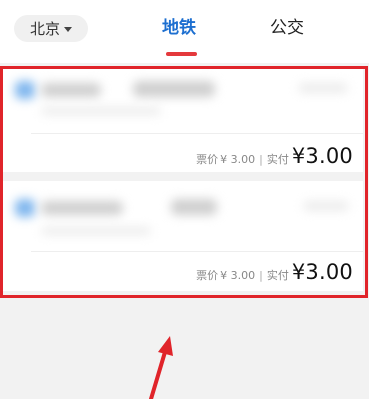 Image resolution: width=369 pixels, height=399 pixels. Describe the element at coordinates (44, 29) in the screenshot. I see `city-label: 北京` at that location.